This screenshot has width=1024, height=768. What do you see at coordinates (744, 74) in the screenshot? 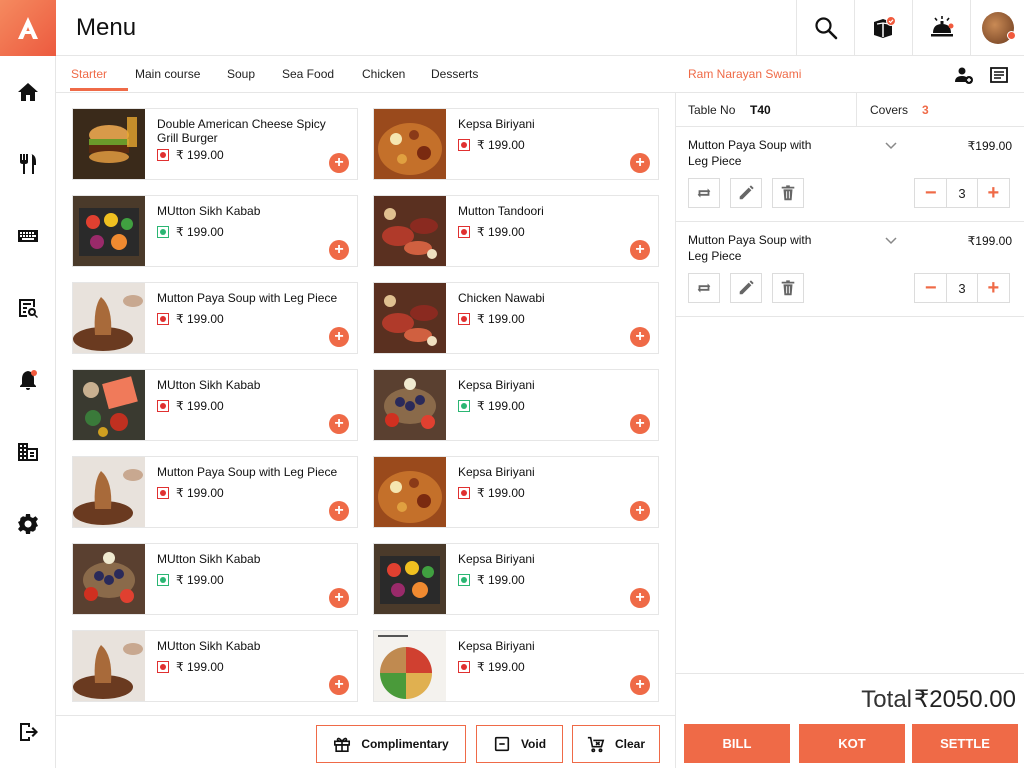
I see `customer-name: Ram Narayan Swami` at bounding box center [744, 74].